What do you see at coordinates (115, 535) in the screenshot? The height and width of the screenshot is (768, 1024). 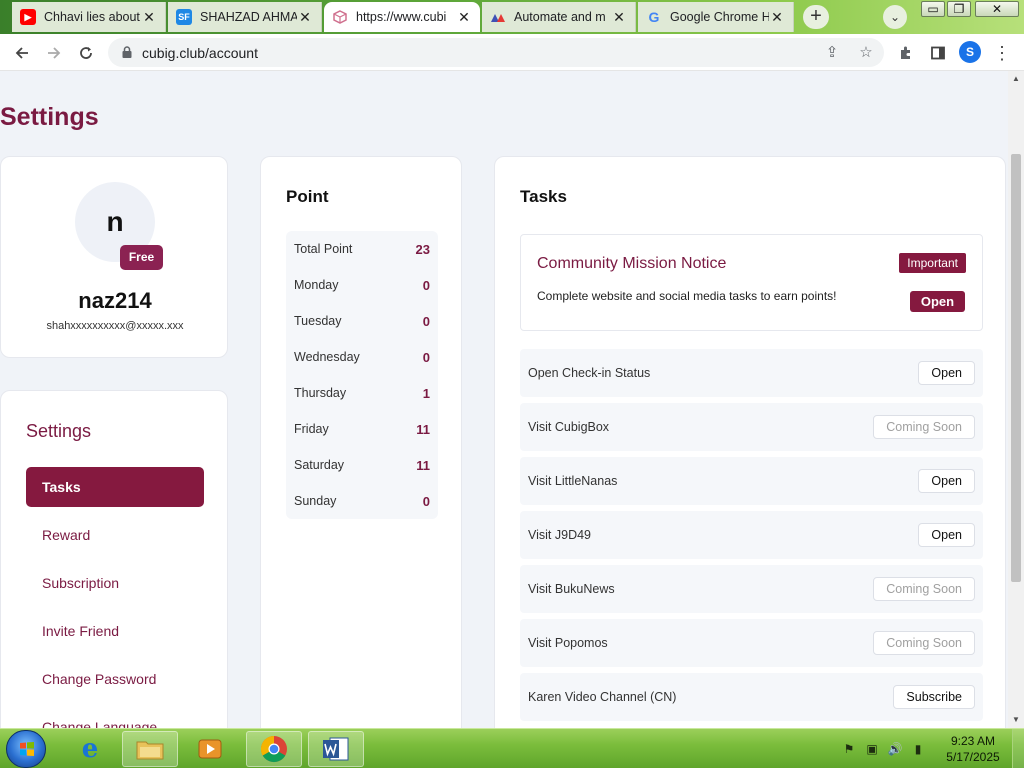 I see `menu-item-reward: Reward` at bounding box center [115, 535].